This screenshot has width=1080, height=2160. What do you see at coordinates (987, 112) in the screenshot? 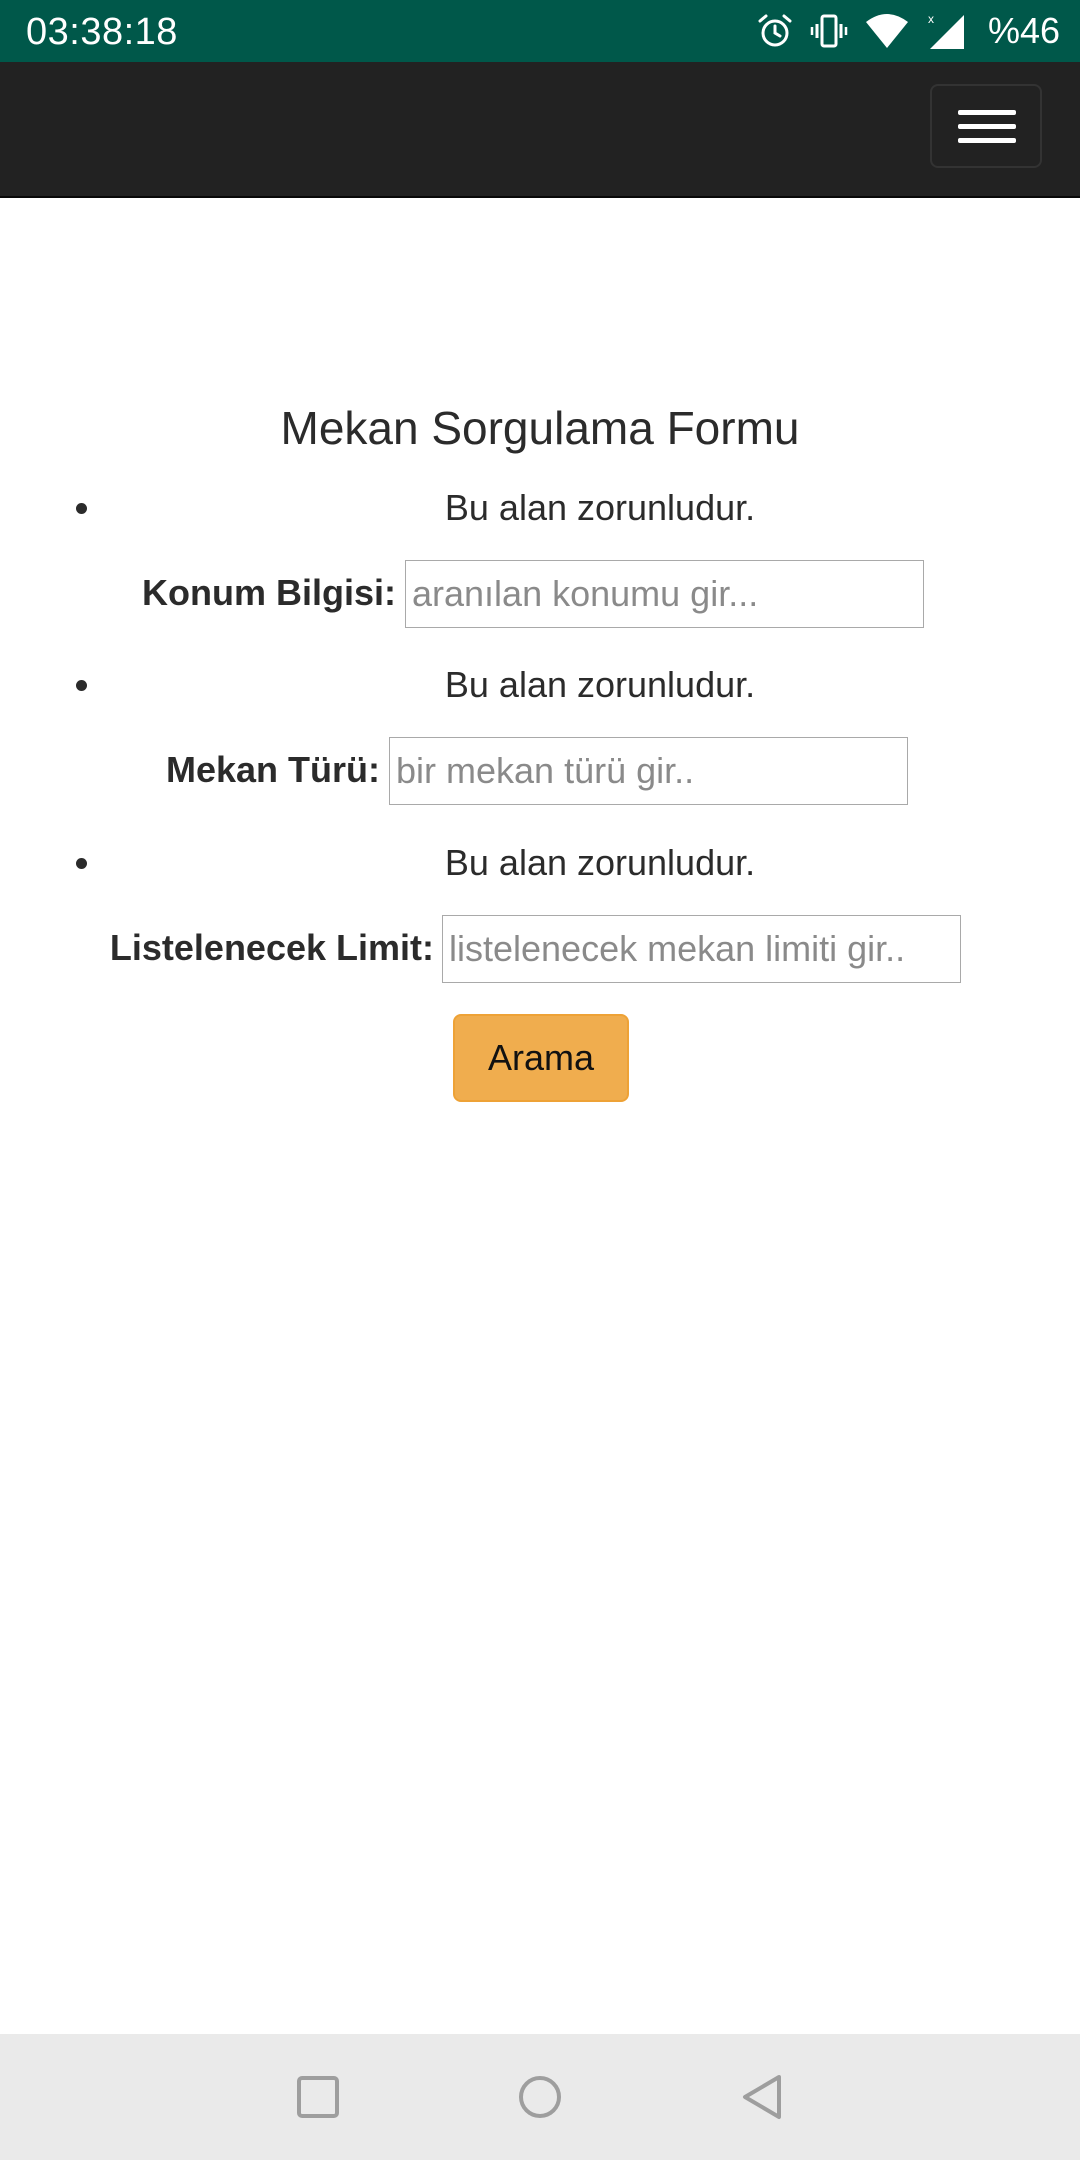
I see `hamburger-menu-icon` at bounding box center [987, 112].